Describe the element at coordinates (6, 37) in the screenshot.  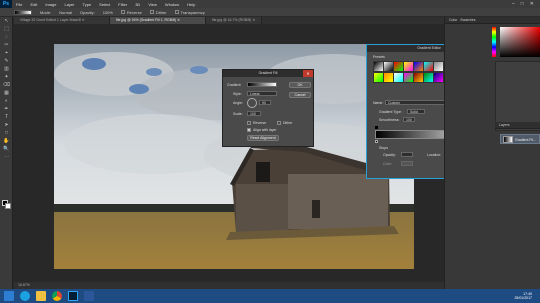
I see `tool-2-icon: ◌` at that location.